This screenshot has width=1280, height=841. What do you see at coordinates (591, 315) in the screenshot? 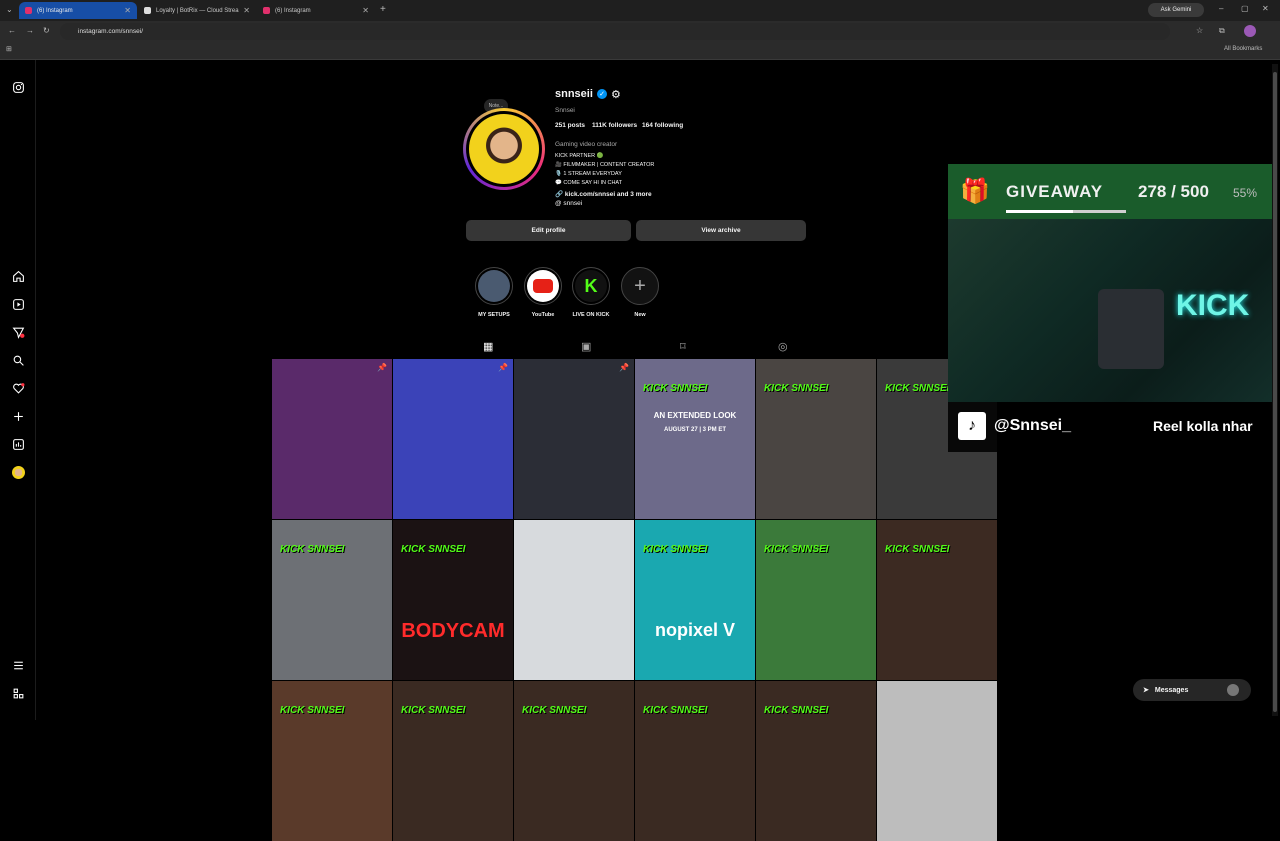
I see `highlight-label: LIVE ON KICK` at bounding box center [591, 315].